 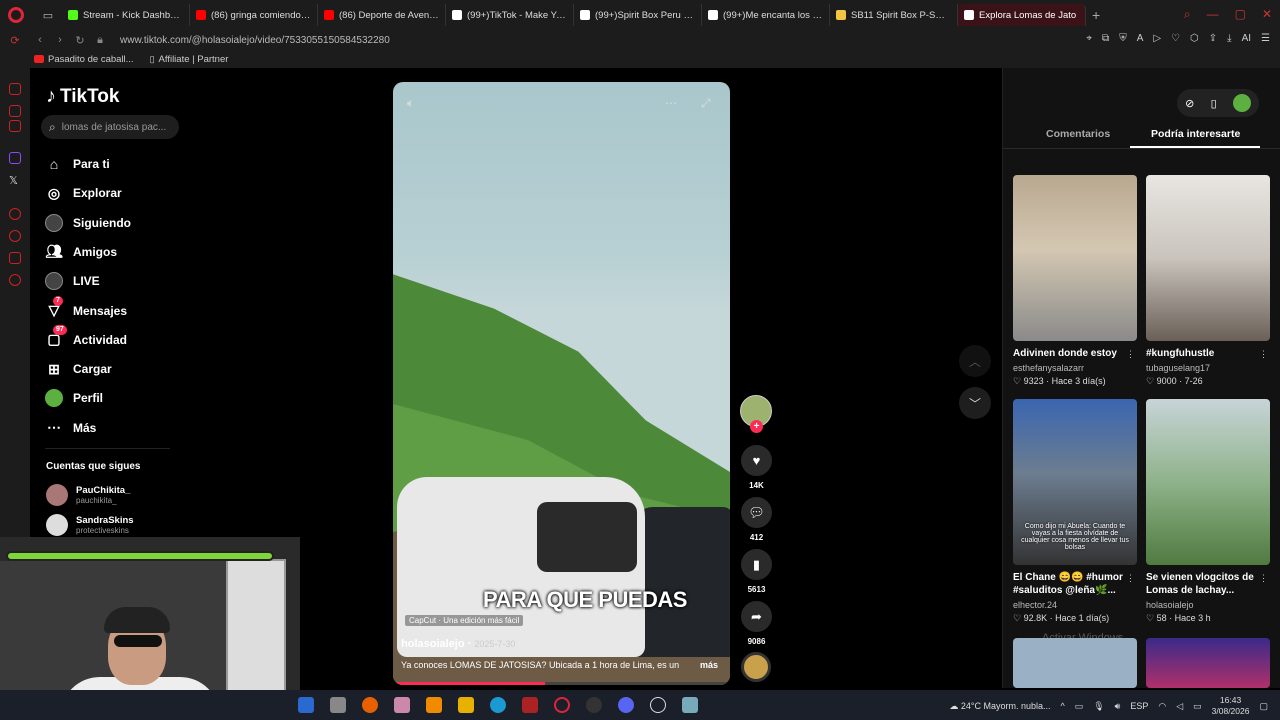 What do you see at coordinates (594, 705) in the screenshot?
I see `obs-icon` at bounding box center [594, 705].